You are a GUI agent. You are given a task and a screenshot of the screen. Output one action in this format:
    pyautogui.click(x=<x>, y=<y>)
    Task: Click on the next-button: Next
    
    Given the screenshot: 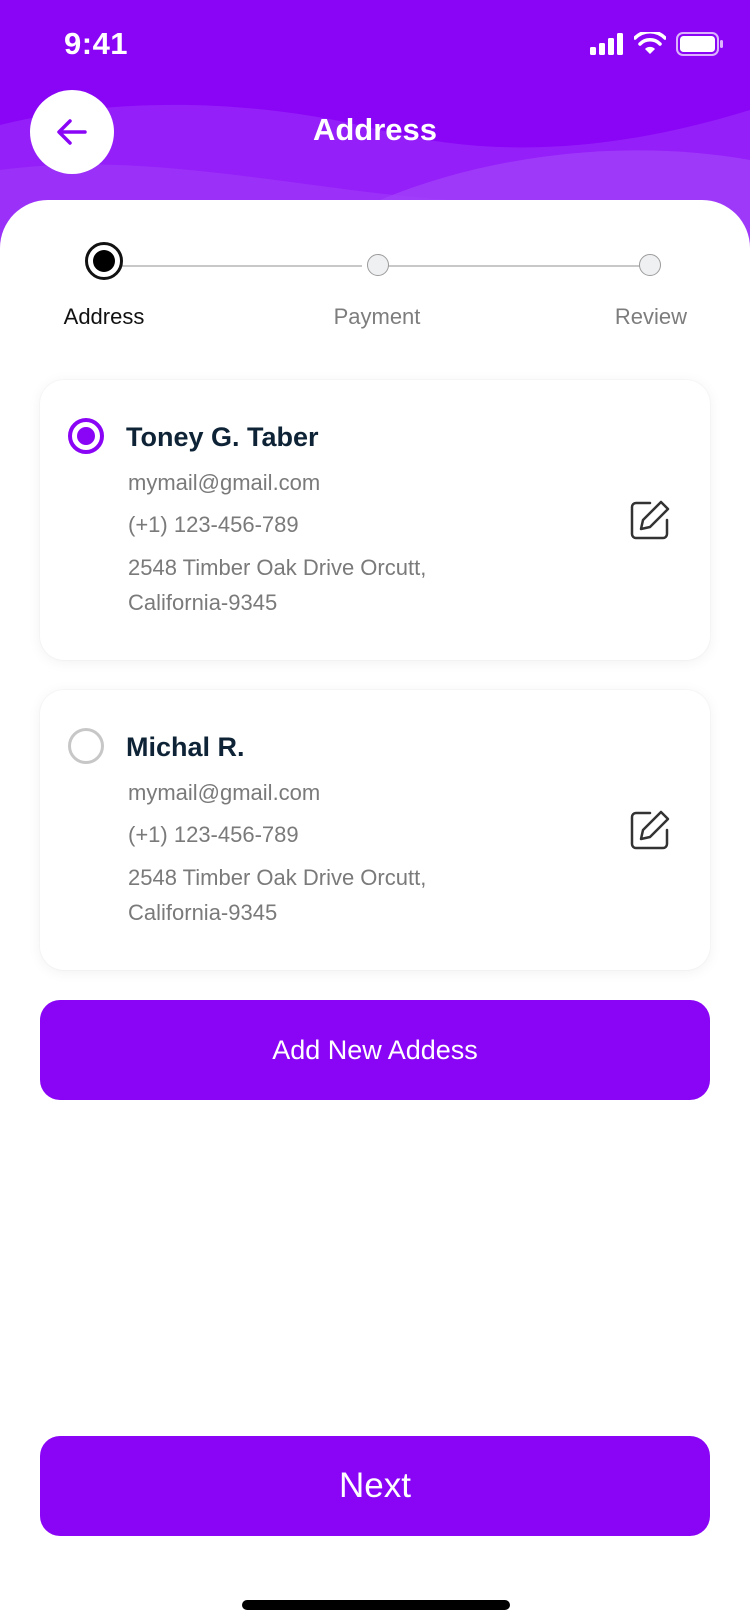 What is the action you would take?
    pyautogui.click(x=375, y=1486)
    